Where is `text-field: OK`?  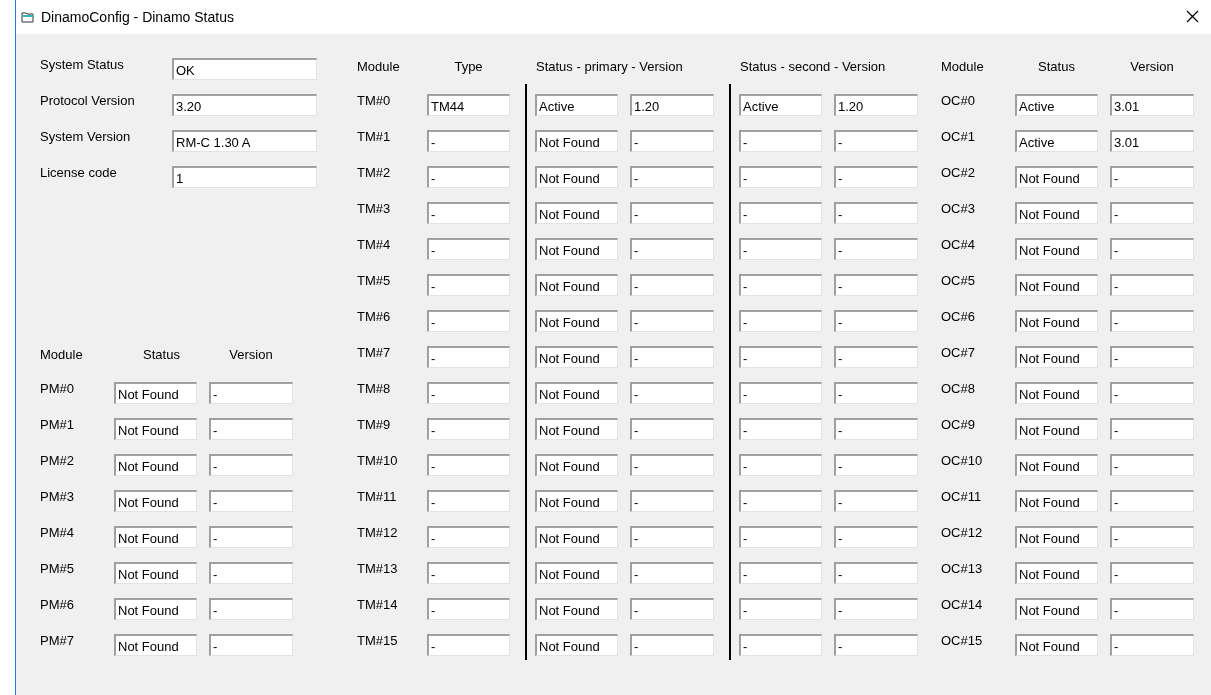
text-field: OK is located at coordinates (244, 69).